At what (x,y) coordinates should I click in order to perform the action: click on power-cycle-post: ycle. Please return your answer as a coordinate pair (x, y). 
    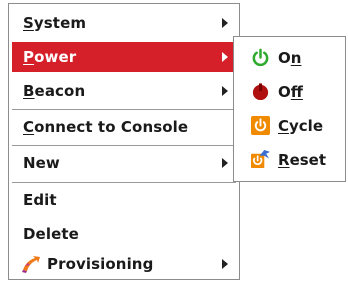
    Looking at the image, I should click on (306, 125).